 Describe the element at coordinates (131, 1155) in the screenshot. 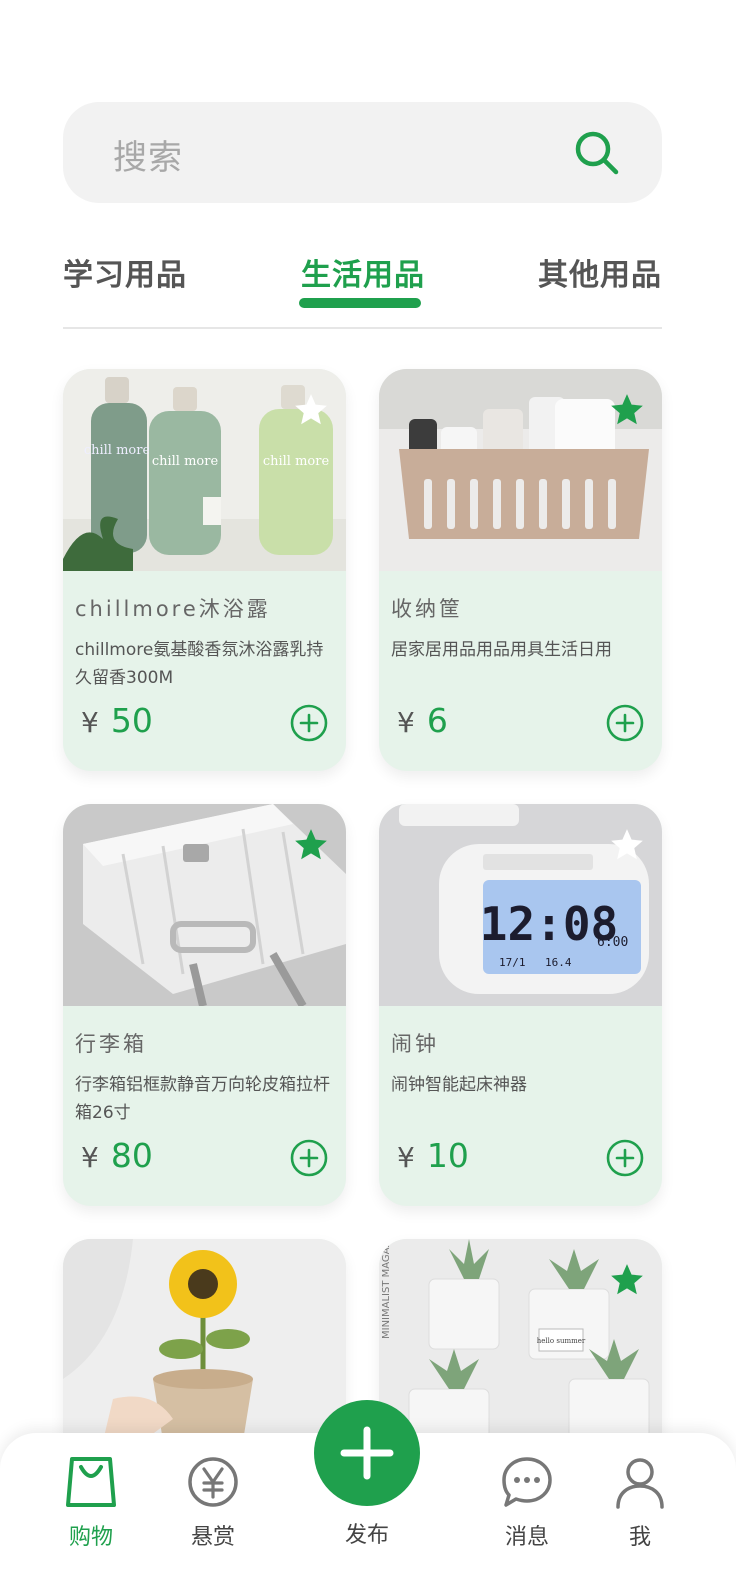

I see `price-value: 80` at that location.